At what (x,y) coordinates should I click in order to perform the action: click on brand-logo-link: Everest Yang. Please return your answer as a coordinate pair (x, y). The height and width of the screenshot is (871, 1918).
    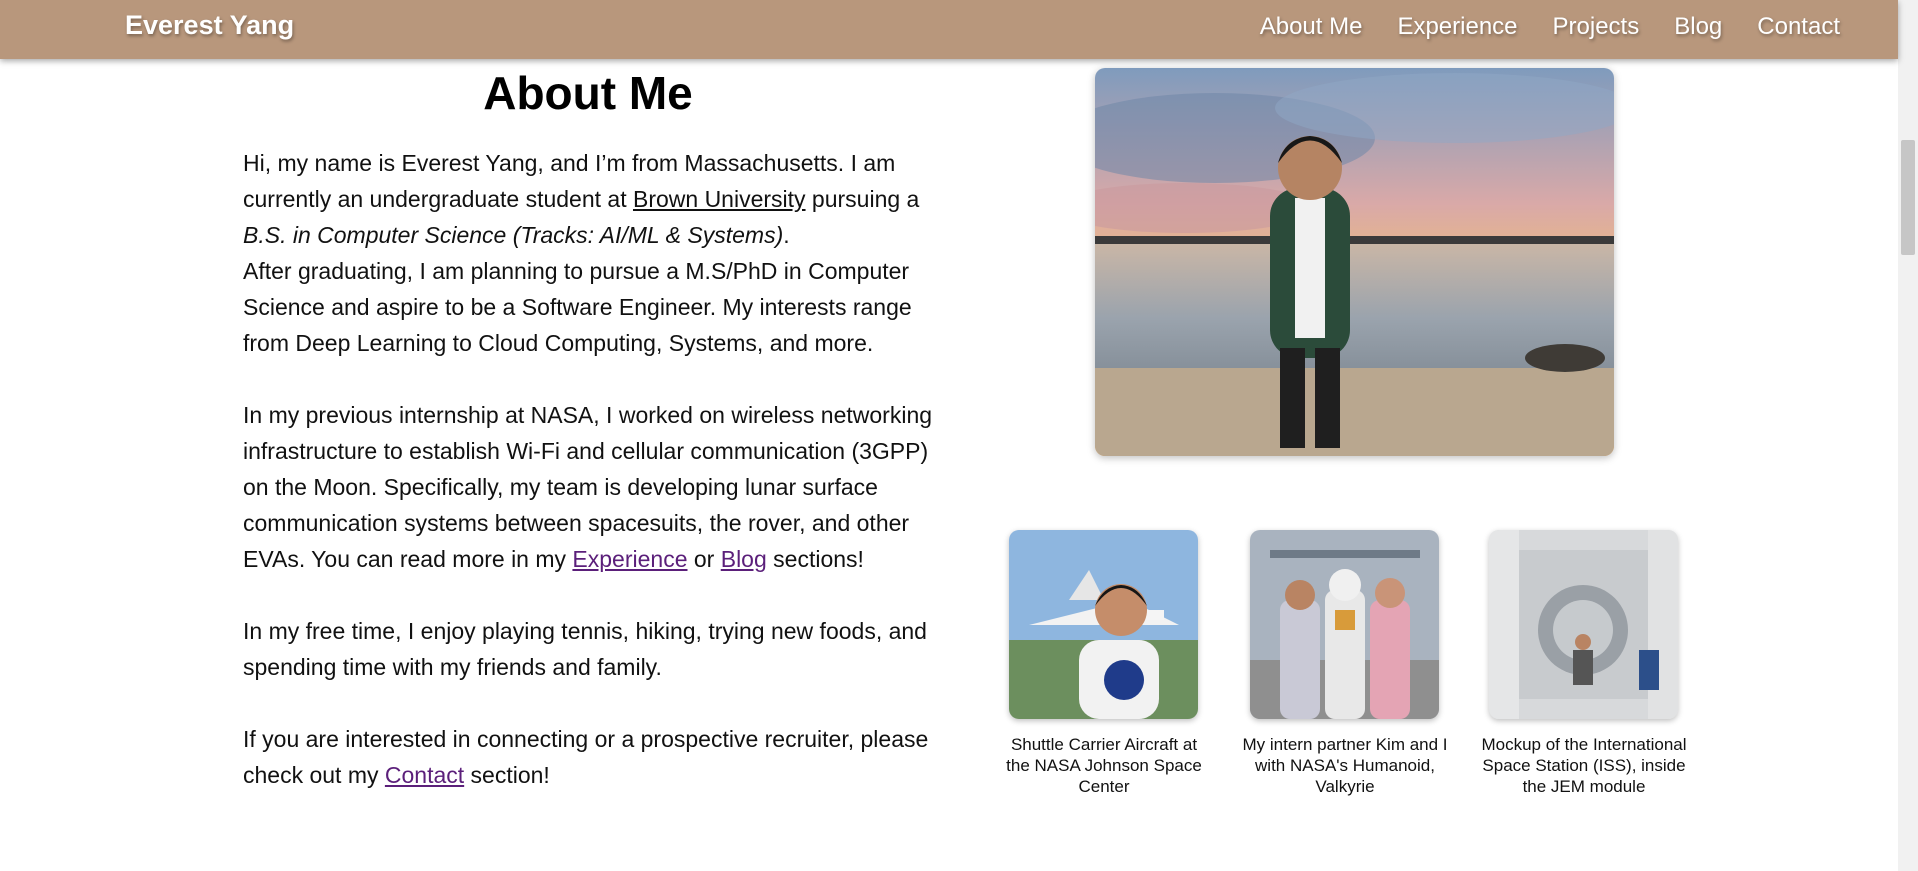
    Looking at the image, I should click on (209, 25).